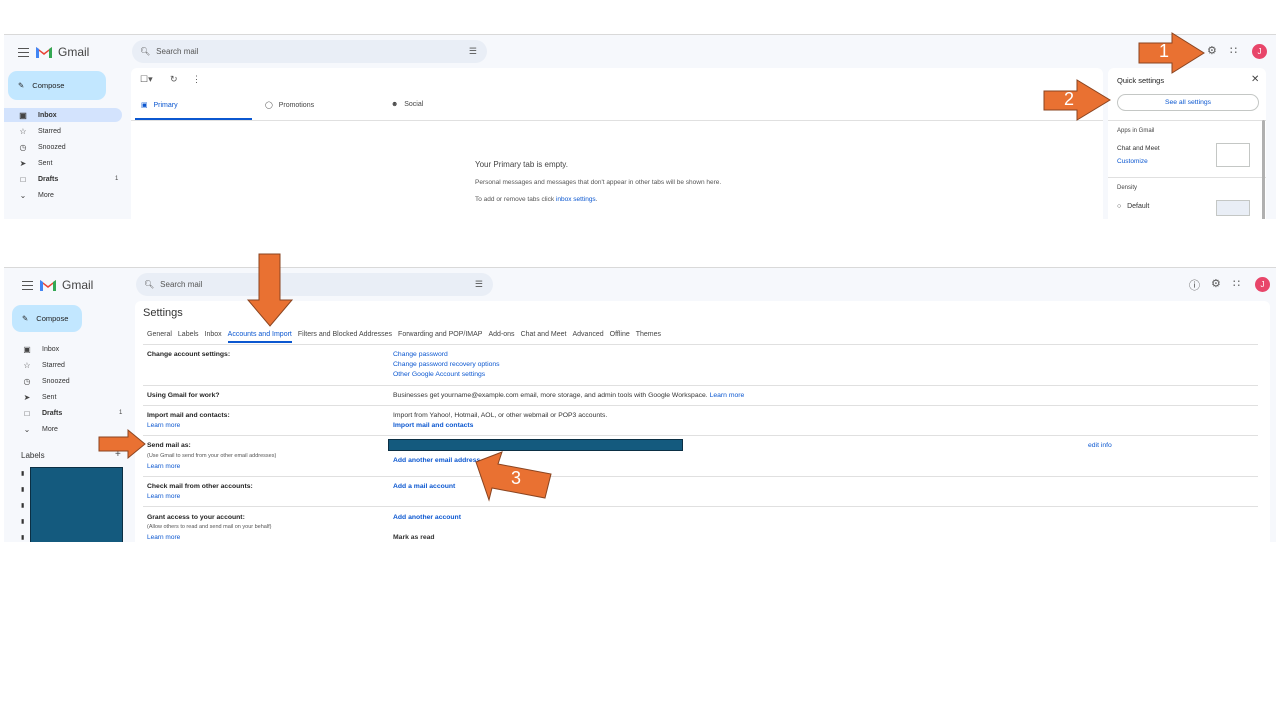  Describe the element at coordinates (1164, 51) in the screenshot. I see `callout-number-1: 1` at that location.